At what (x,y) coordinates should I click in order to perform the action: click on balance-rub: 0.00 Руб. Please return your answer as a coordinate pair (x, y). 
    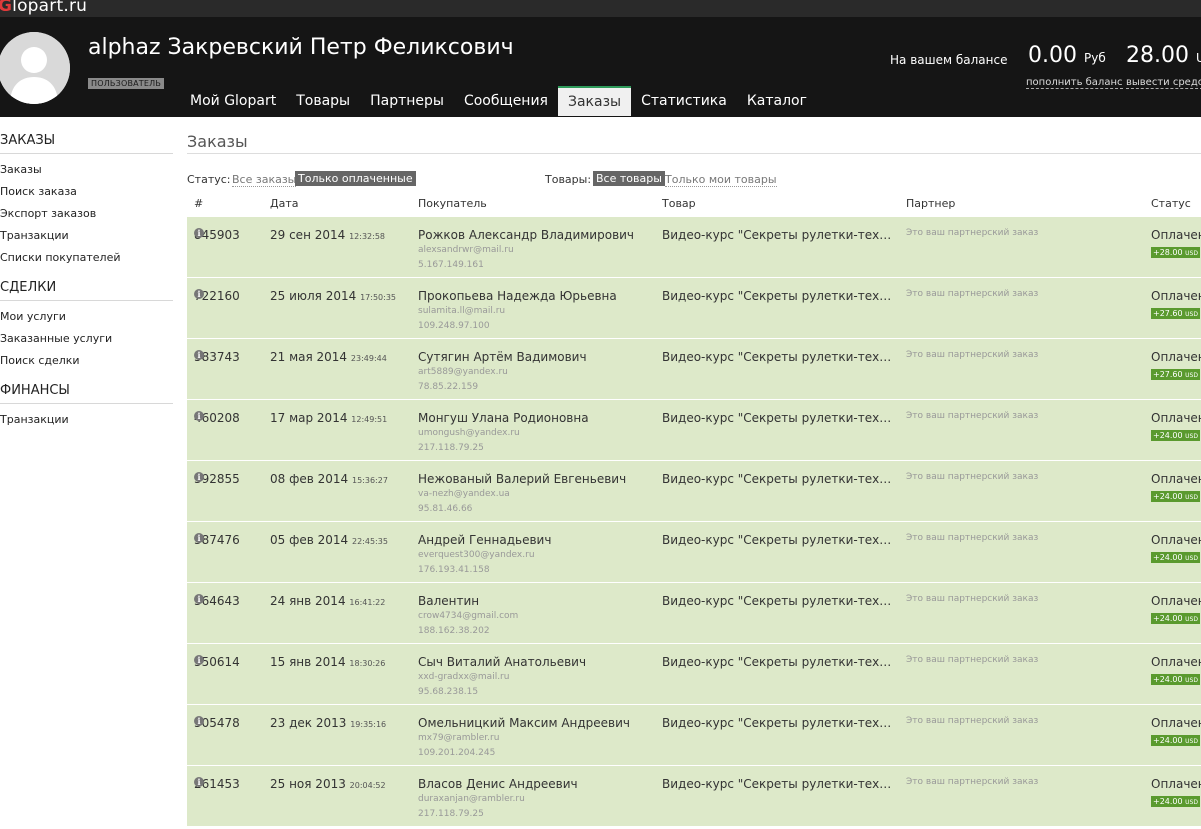
    Looking at the image, I should click on (1067, 55).